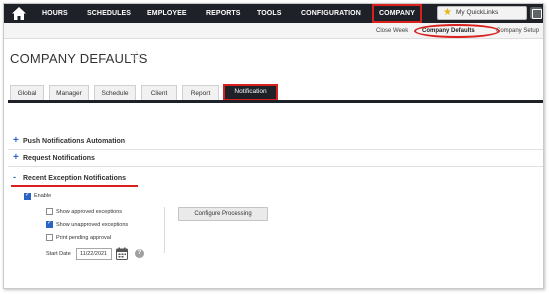 The height and width of the screenshot is (294, 549). Describe the element at coordinates (517, 31) in the screenshot. I see `subnav-company-setup: Company Setup` at that location.